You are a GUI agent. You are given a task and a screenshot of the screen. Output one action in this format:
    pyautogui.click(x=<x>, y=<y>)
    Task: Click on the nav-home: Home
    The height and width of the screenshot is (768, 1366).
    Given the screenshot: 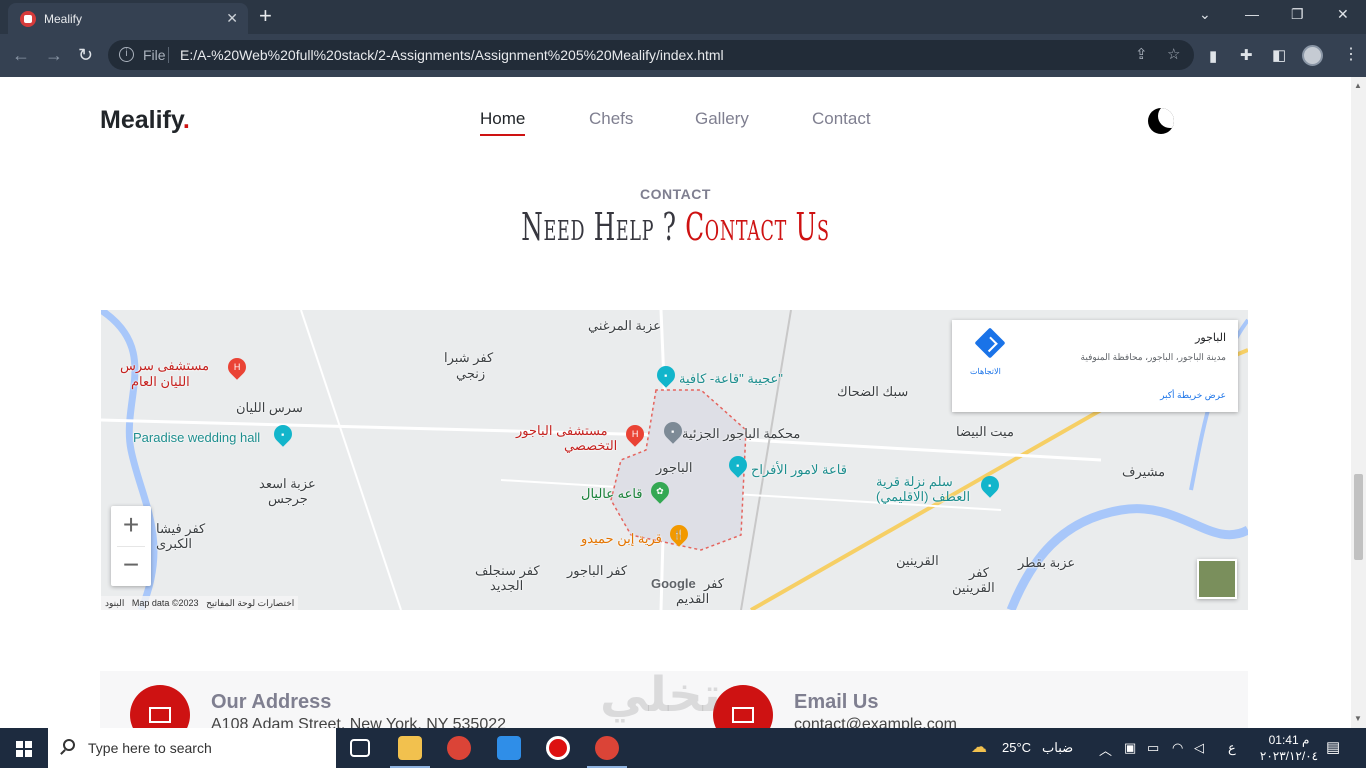 What is the action you would take?
    pyautogui.click(x=503, y=122)
    